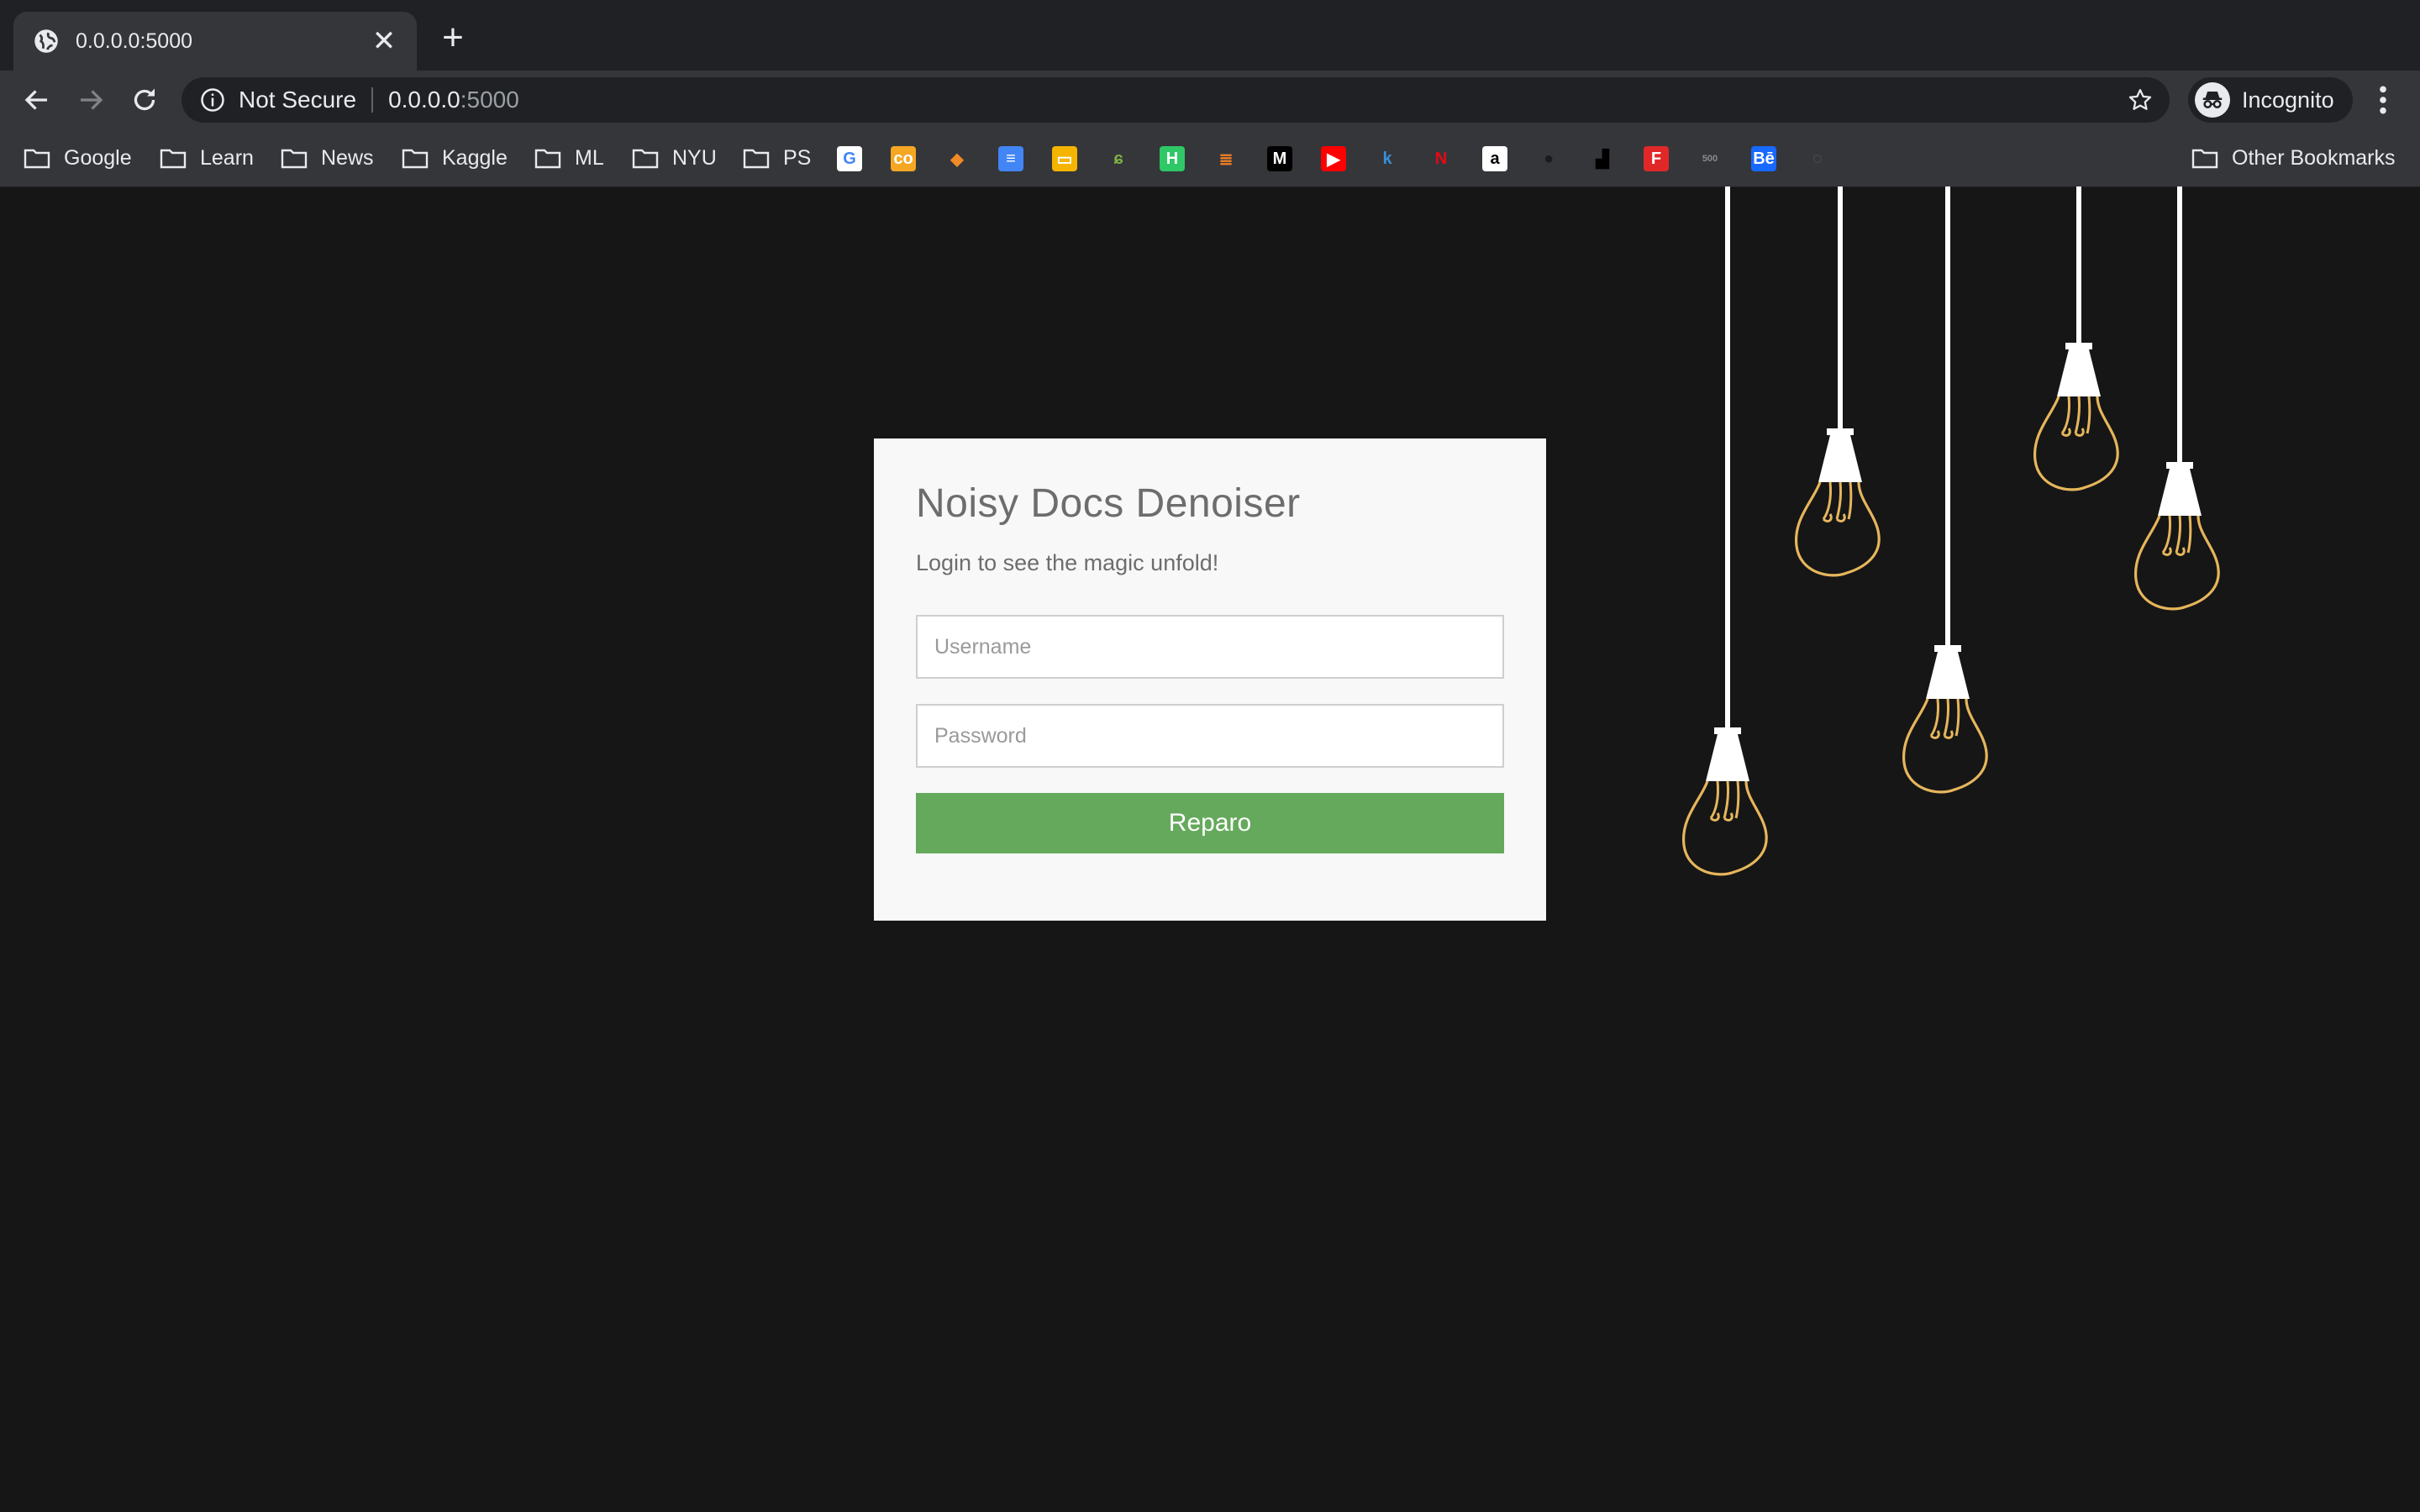 The image size is (2420, 1512). What do you see at coordinates (589, 157) in the screenshot?
I see `bookmark-folder-label: ML` at bounding box center [589, 157].